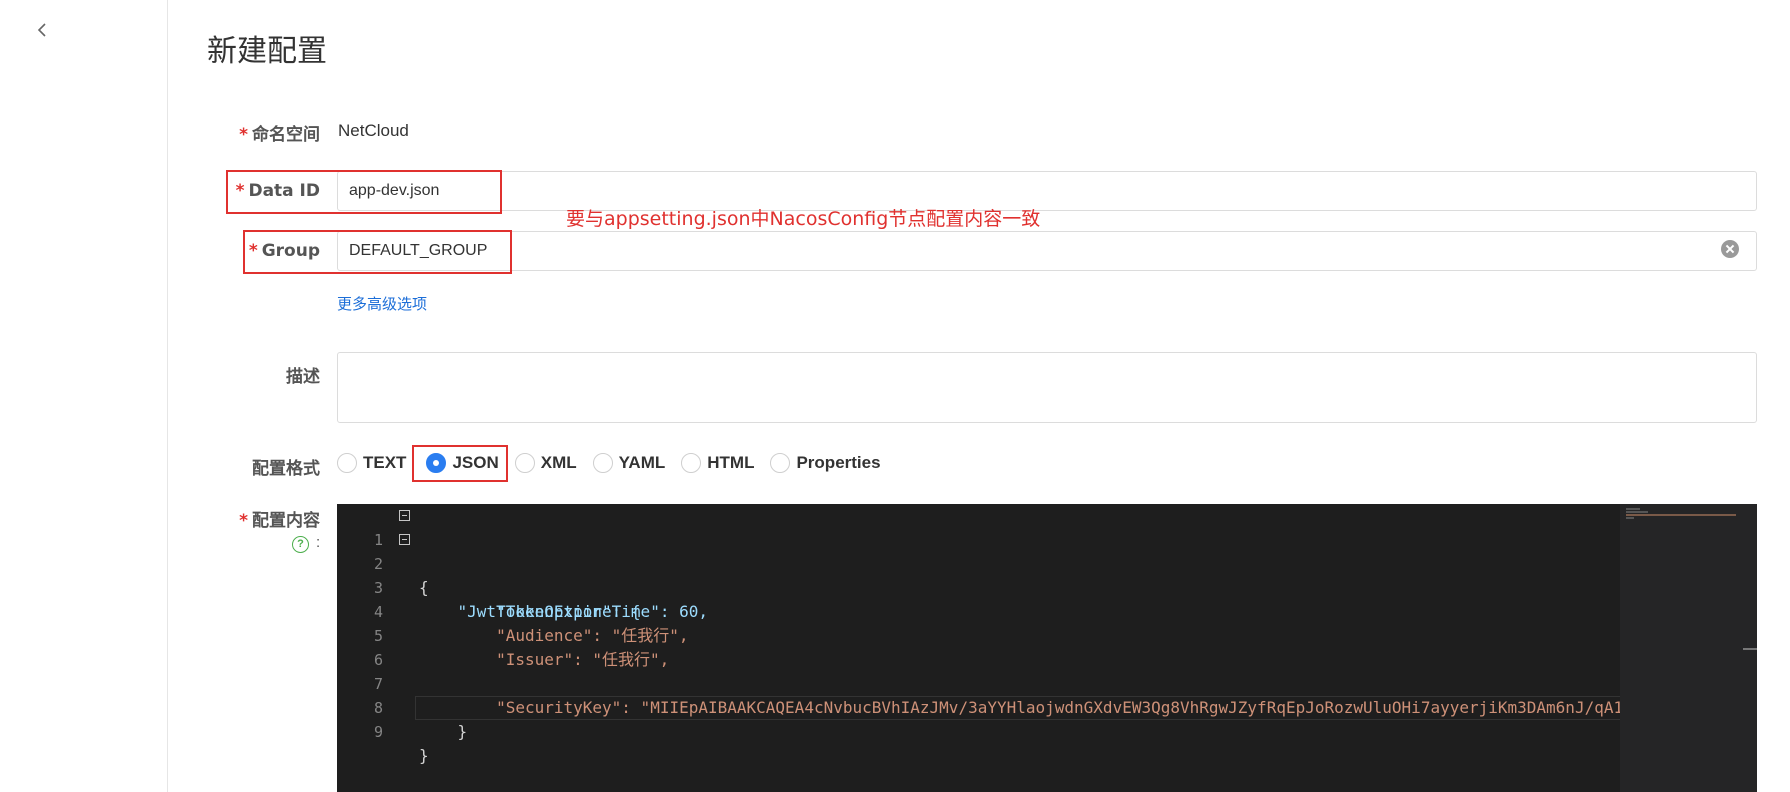  Describe the element at coordinates (554, 635) in the screenshot. I see `code-text: "Audience": "任我行",` at that location.